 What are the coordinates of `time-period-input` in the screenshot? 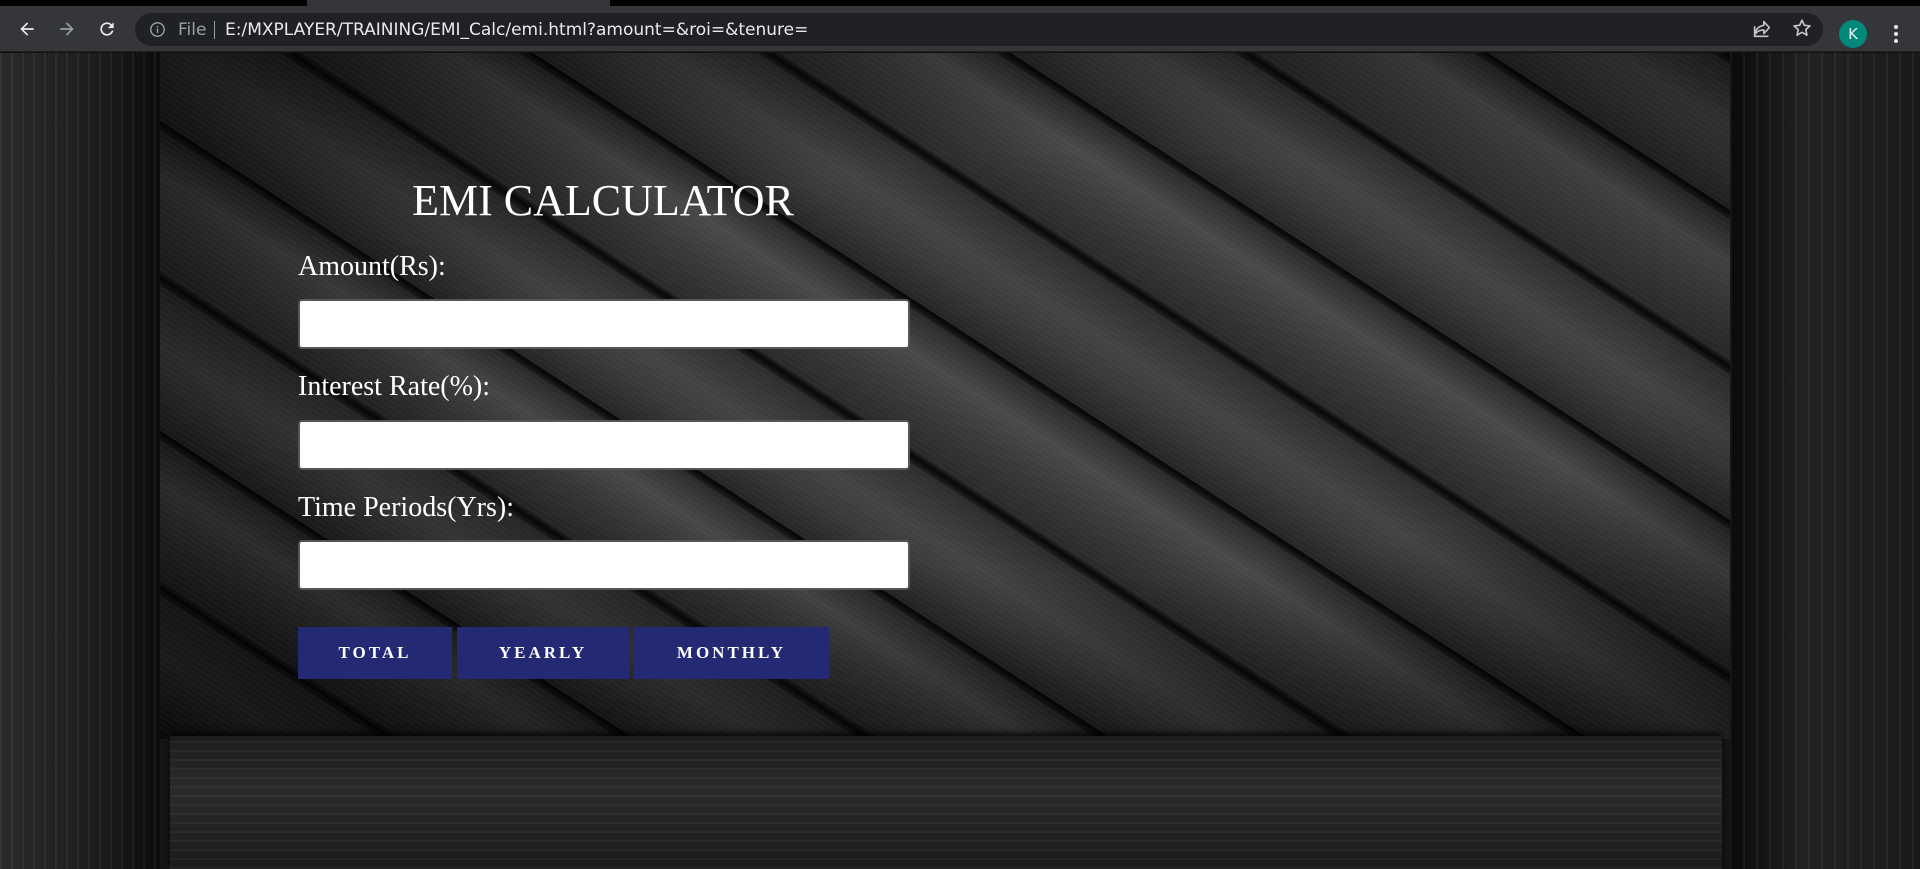 It's located at (604, 565).